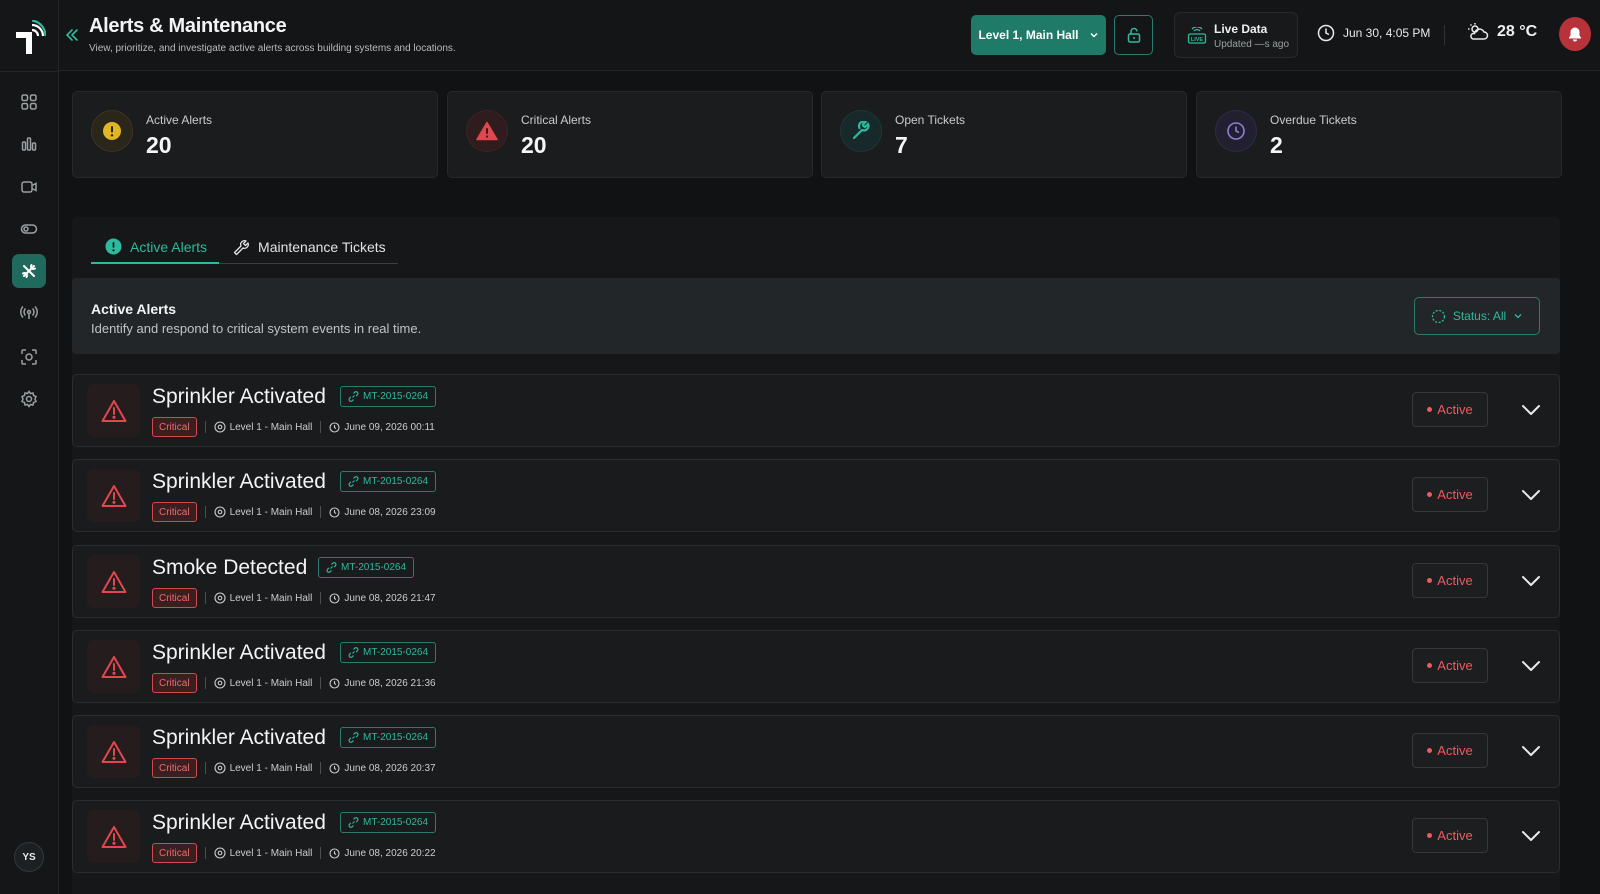 This screenshot has width=1600, height=894. What do you see at coordinates (29, 857) in the screenshot?
I see `user-avatar: YS` at bounding box center [29, 857].